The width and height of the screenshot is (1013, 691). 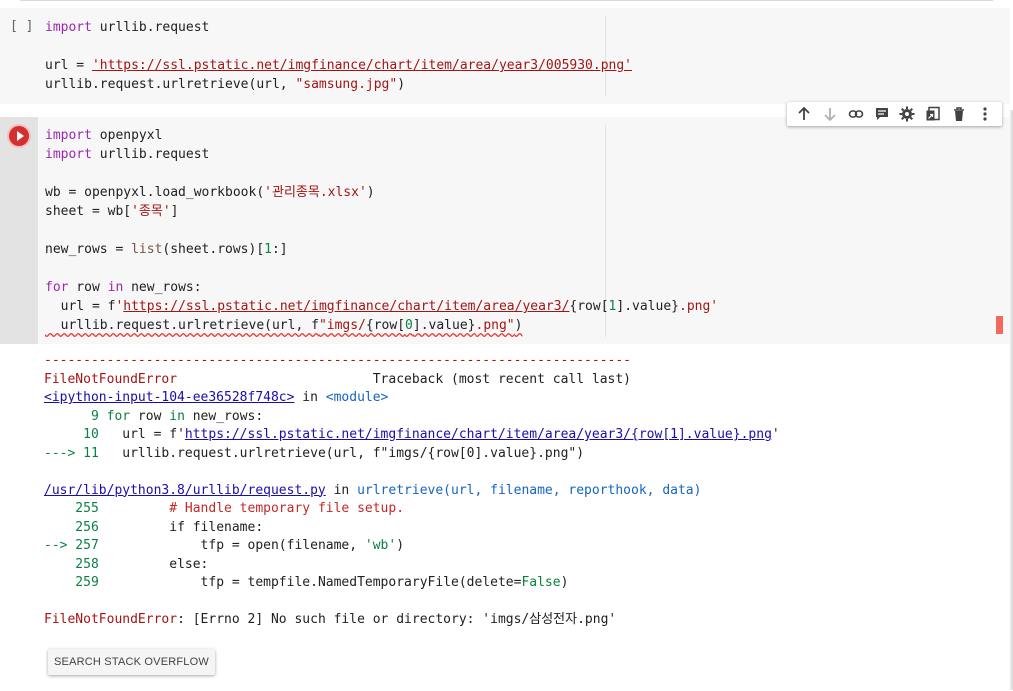 What do you see at coordinates (506, 0) in the screenshot?
I see `top-divider` at bounding box center [506, 0].